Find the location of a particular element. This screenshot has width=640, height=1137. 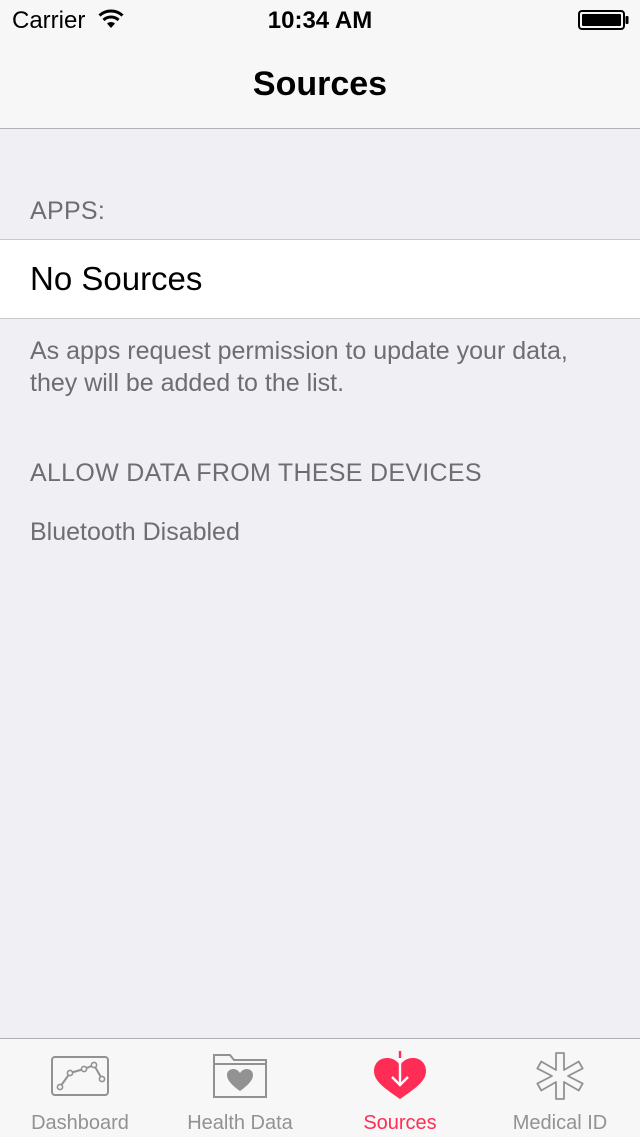

tab-health-data: Health Data is located at coordinates (240, 1088).